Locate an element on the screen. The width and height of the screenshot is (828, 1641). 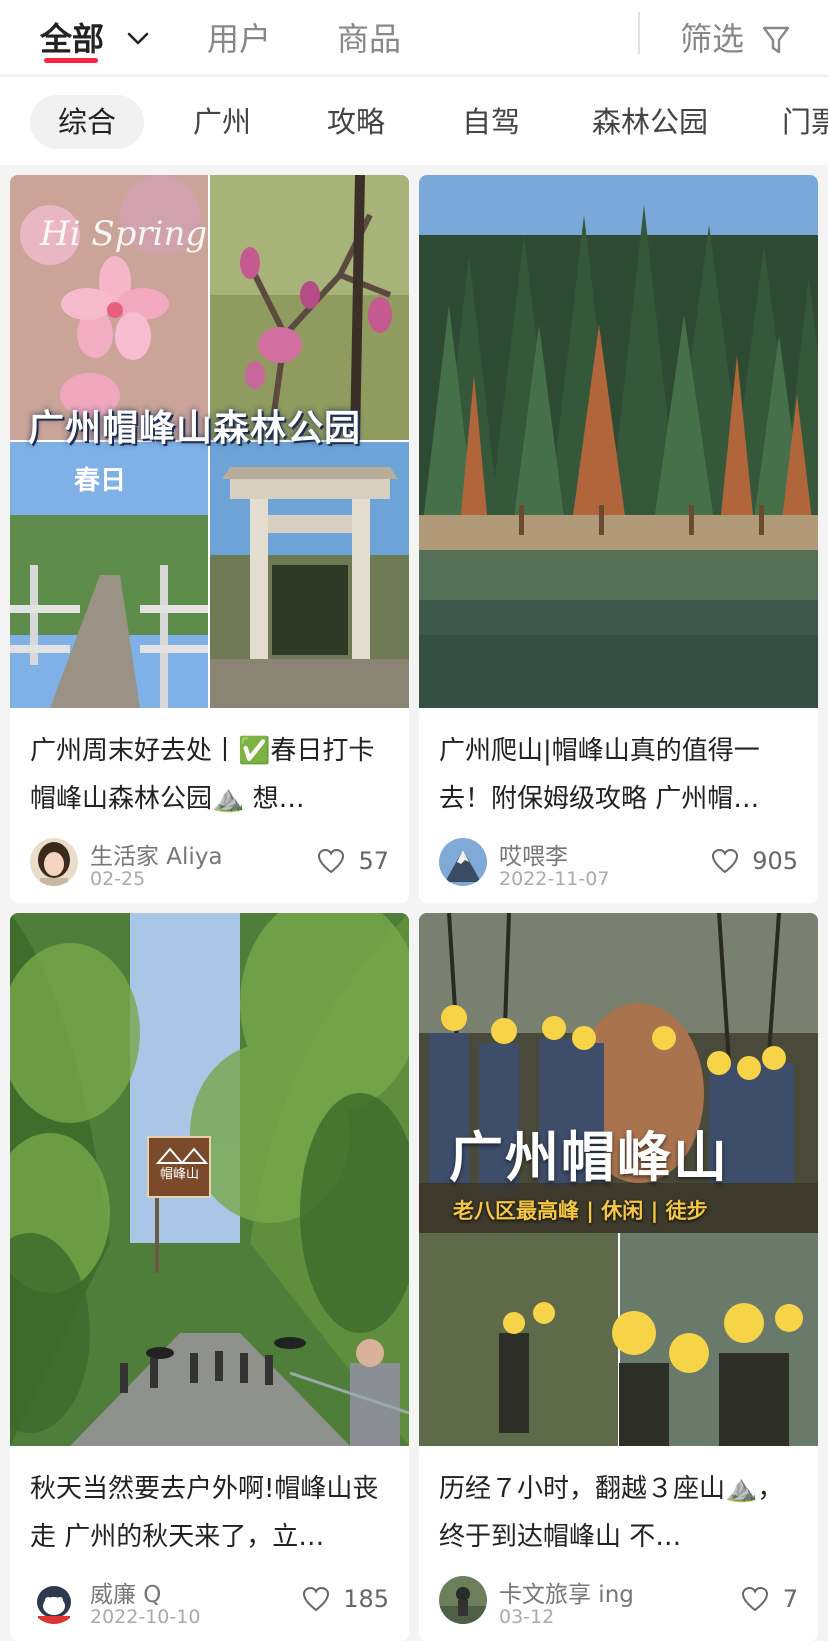
chip-self-drive: 自驾 is located at coordinates (491, 122).